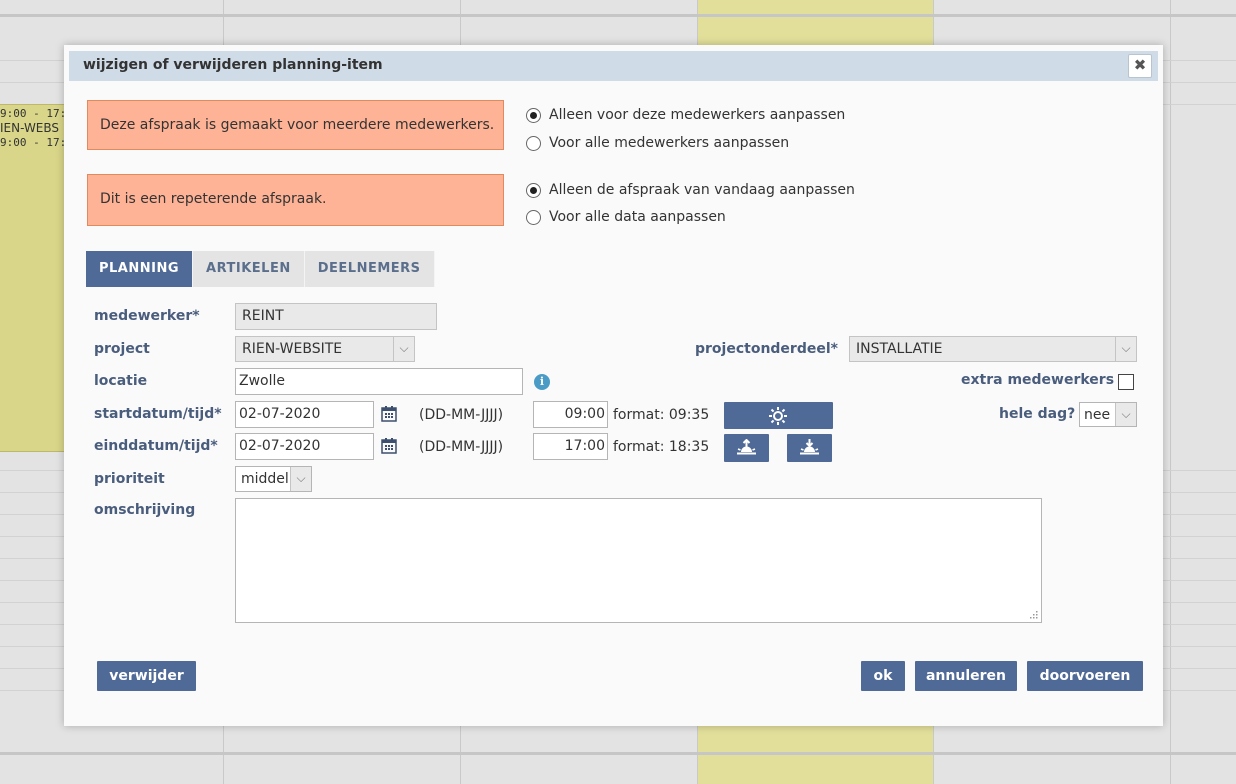 The width and height of the screenshot is (1236, 784). I want to click on notice-repeating: Dit is een repeterende afspraak., so click(295, 200).